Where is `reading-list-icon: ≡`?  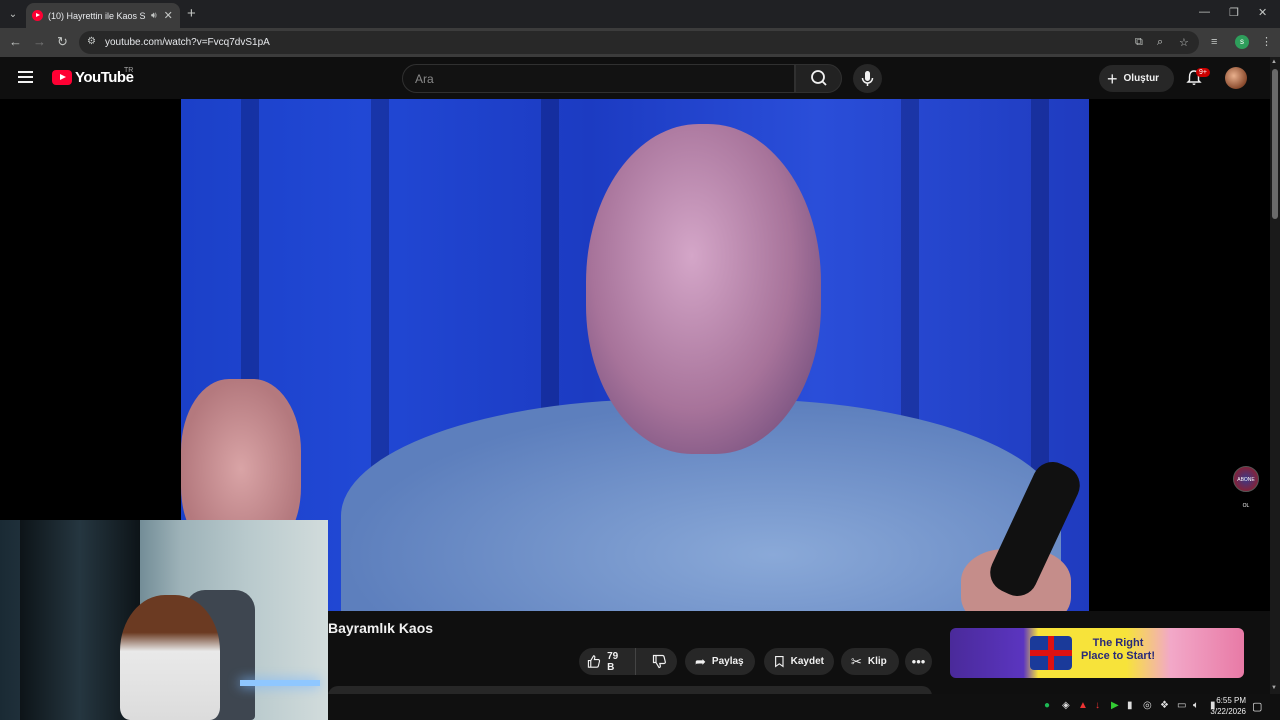 reading-list-icon: ≡ is located at coordinates (1214, 42).